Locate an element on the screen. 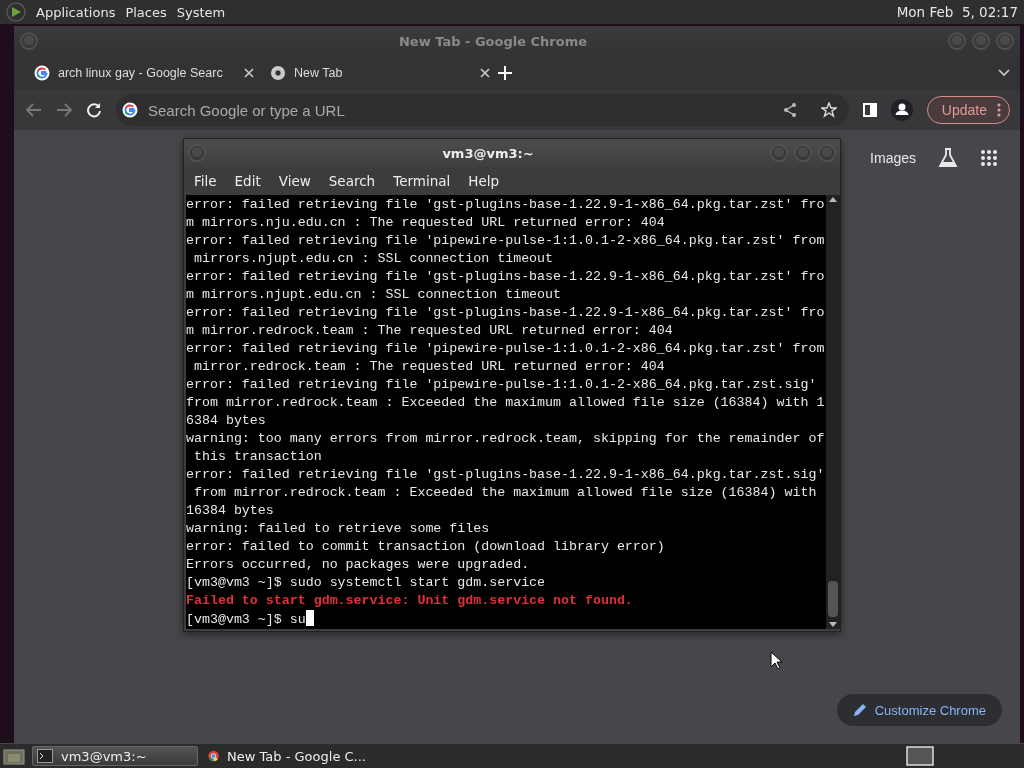 Image resolution: width=1024 pixels, height=768 pixels. output-line: m mirrors.njupt.edu.cn : SSL connection timeout is located at coordinates (374, 294).